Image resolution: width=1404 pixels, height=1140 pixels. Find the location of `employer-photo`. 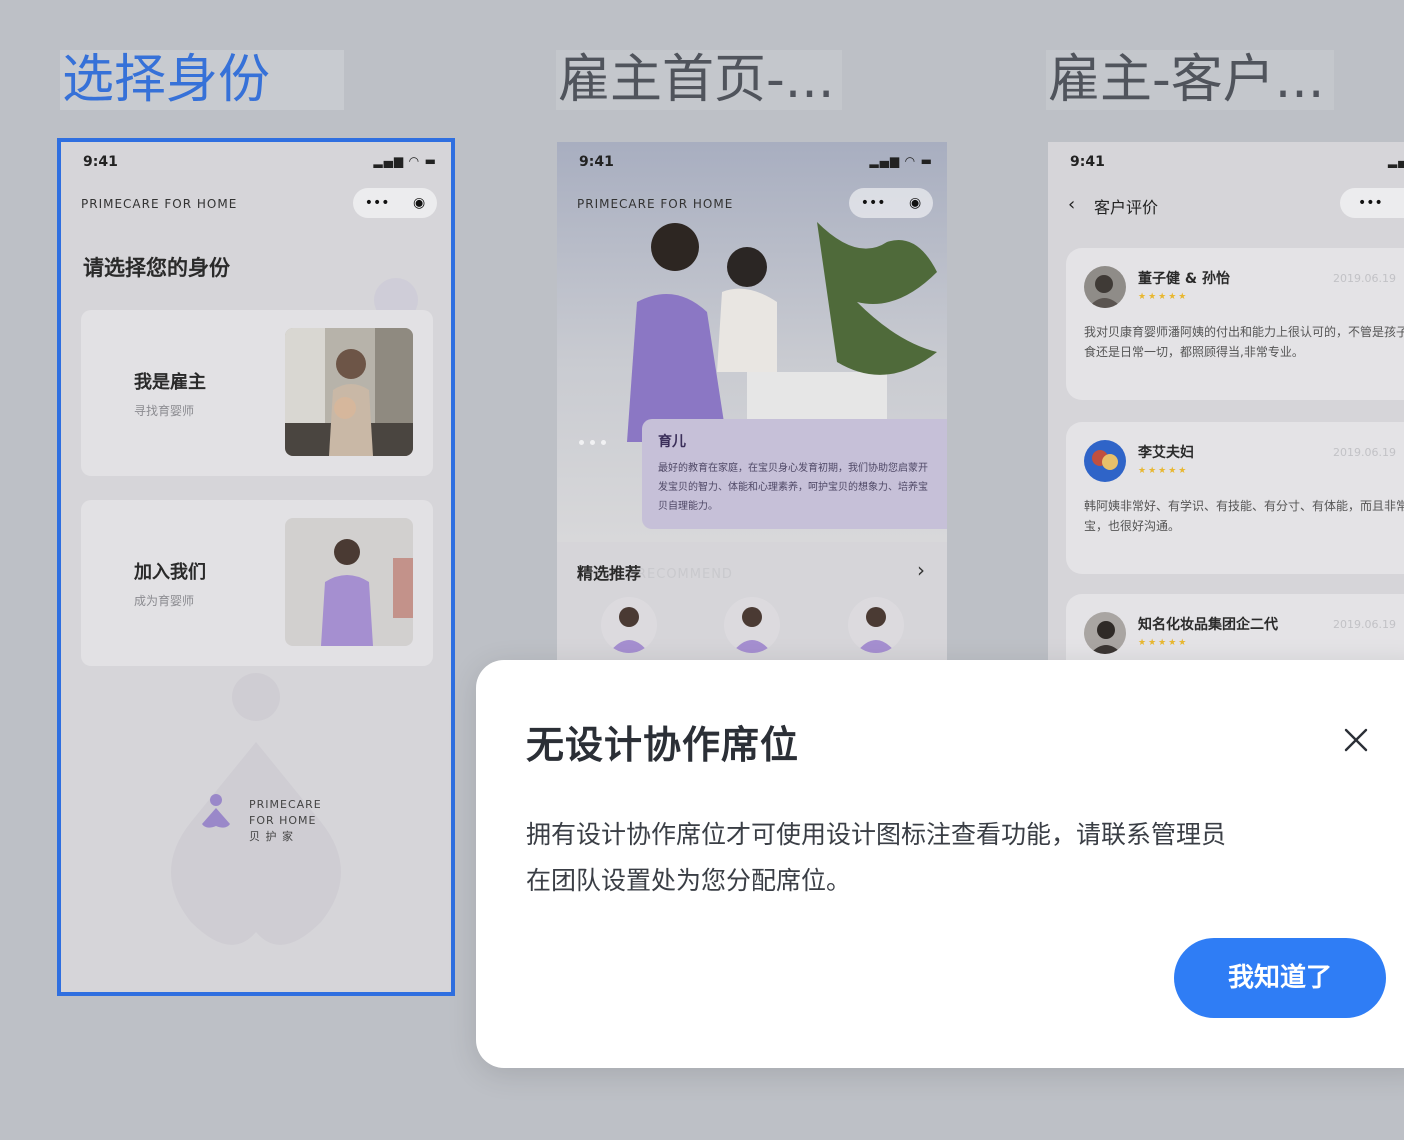

employer-photo is located at coordinates (349, 392).